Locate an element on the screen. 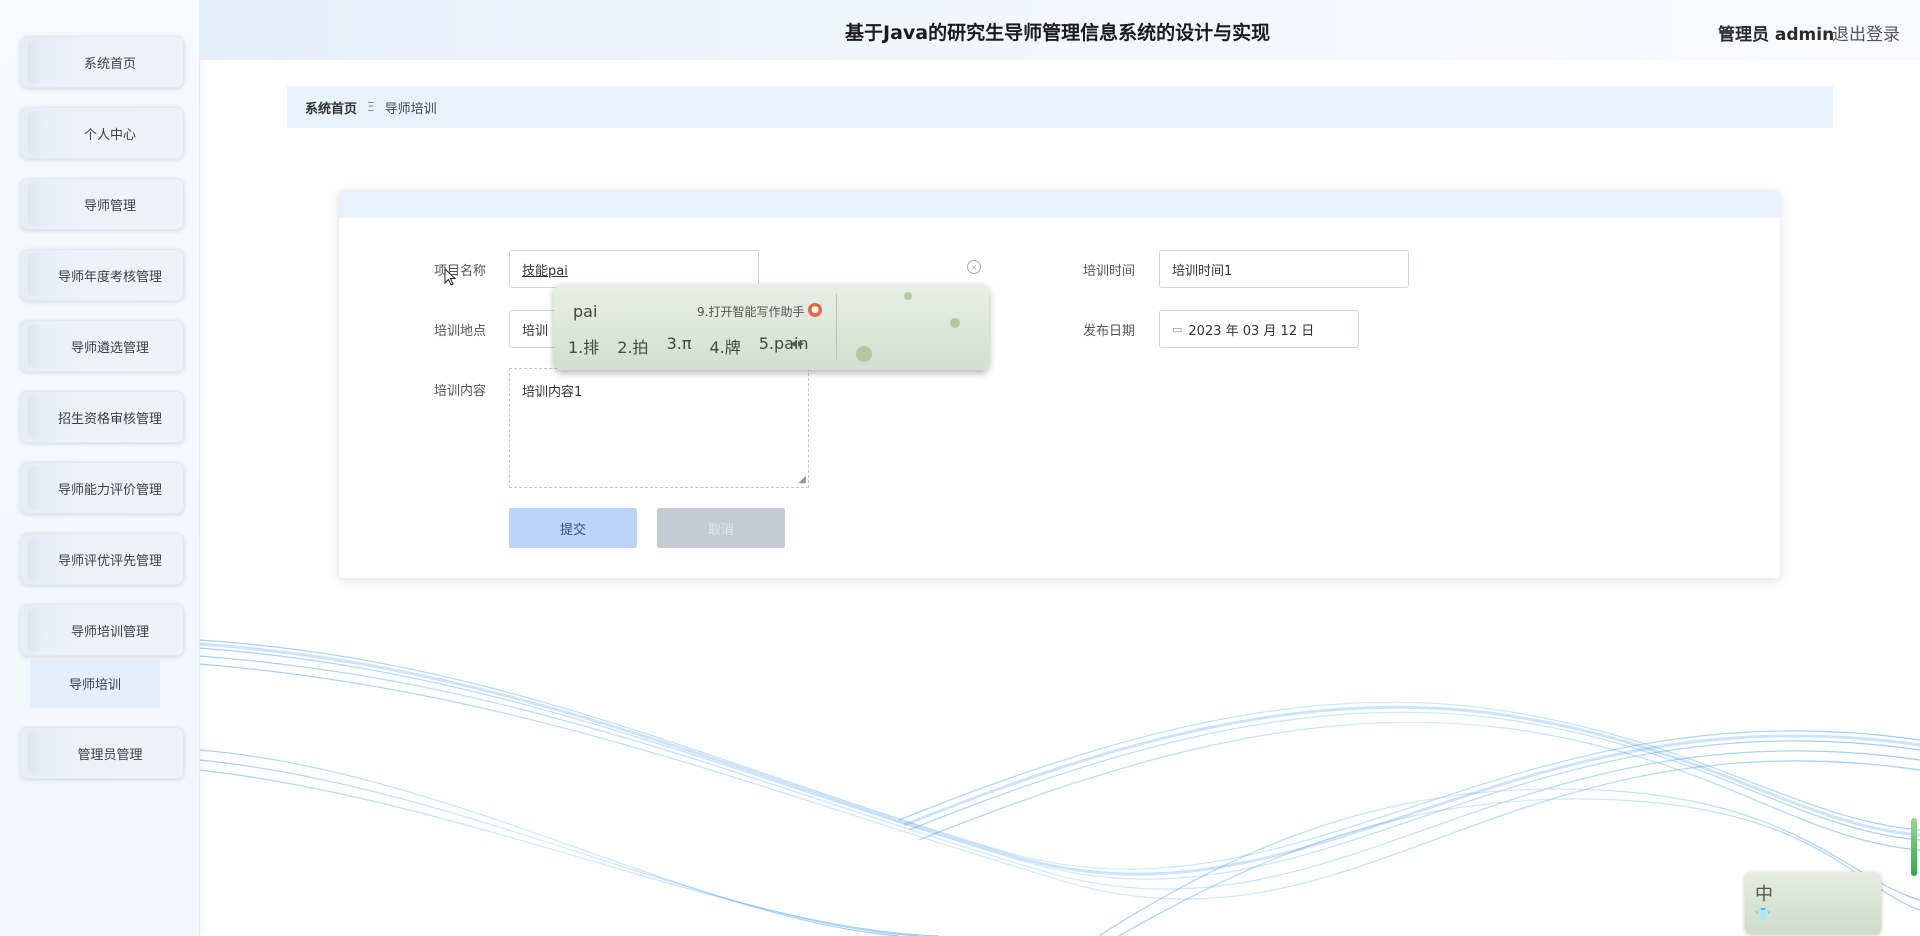 The width and height of the screenshot is (1920, 936). ime-page-arrows-icon: ◂▸ is located at coordinates (798, 343).